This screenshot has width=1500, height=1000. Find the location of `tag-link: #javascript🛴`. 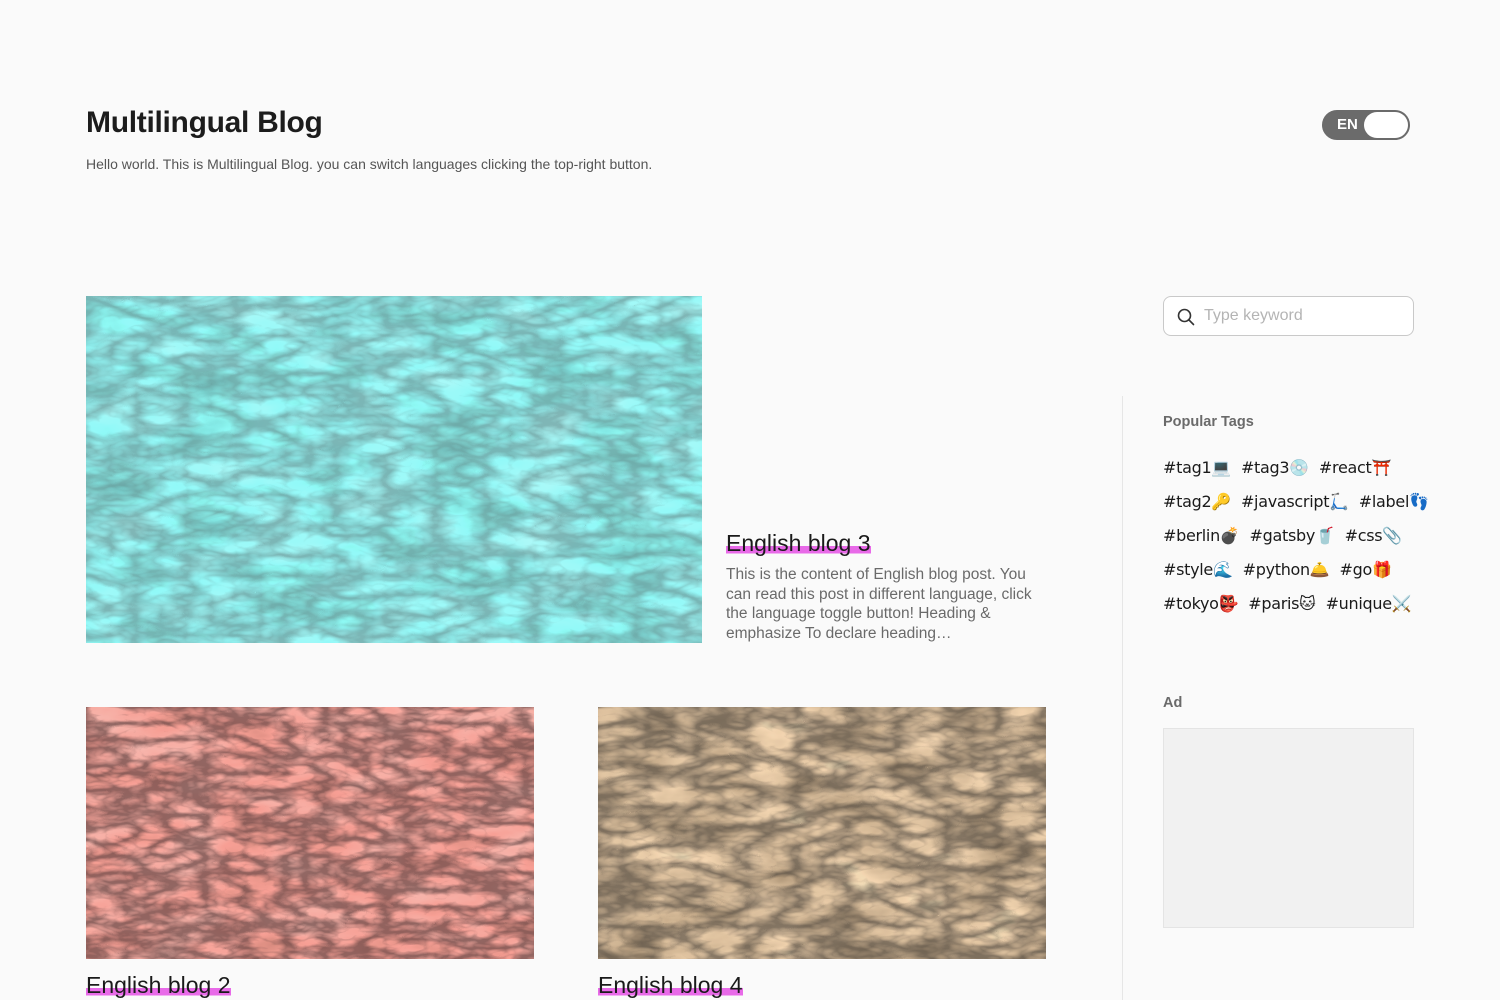

tag-link: #javascript🛴 is located at coordinates (1295, 501).